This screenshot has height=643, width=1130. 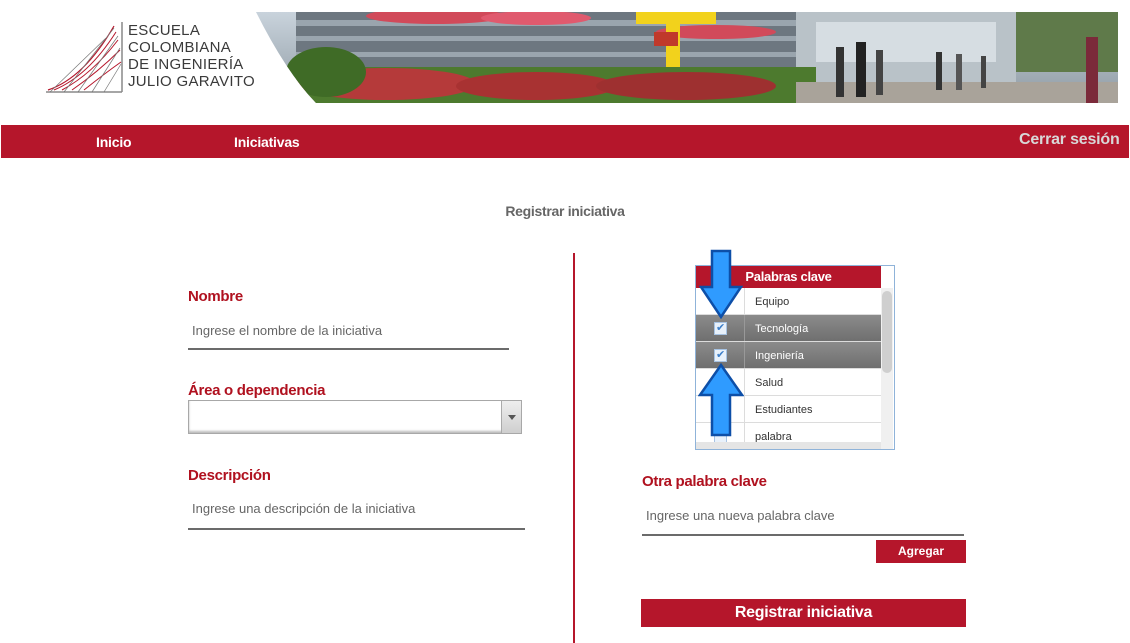 I want to click on area-label: Área o dependencia, so click(x=257, y=390).